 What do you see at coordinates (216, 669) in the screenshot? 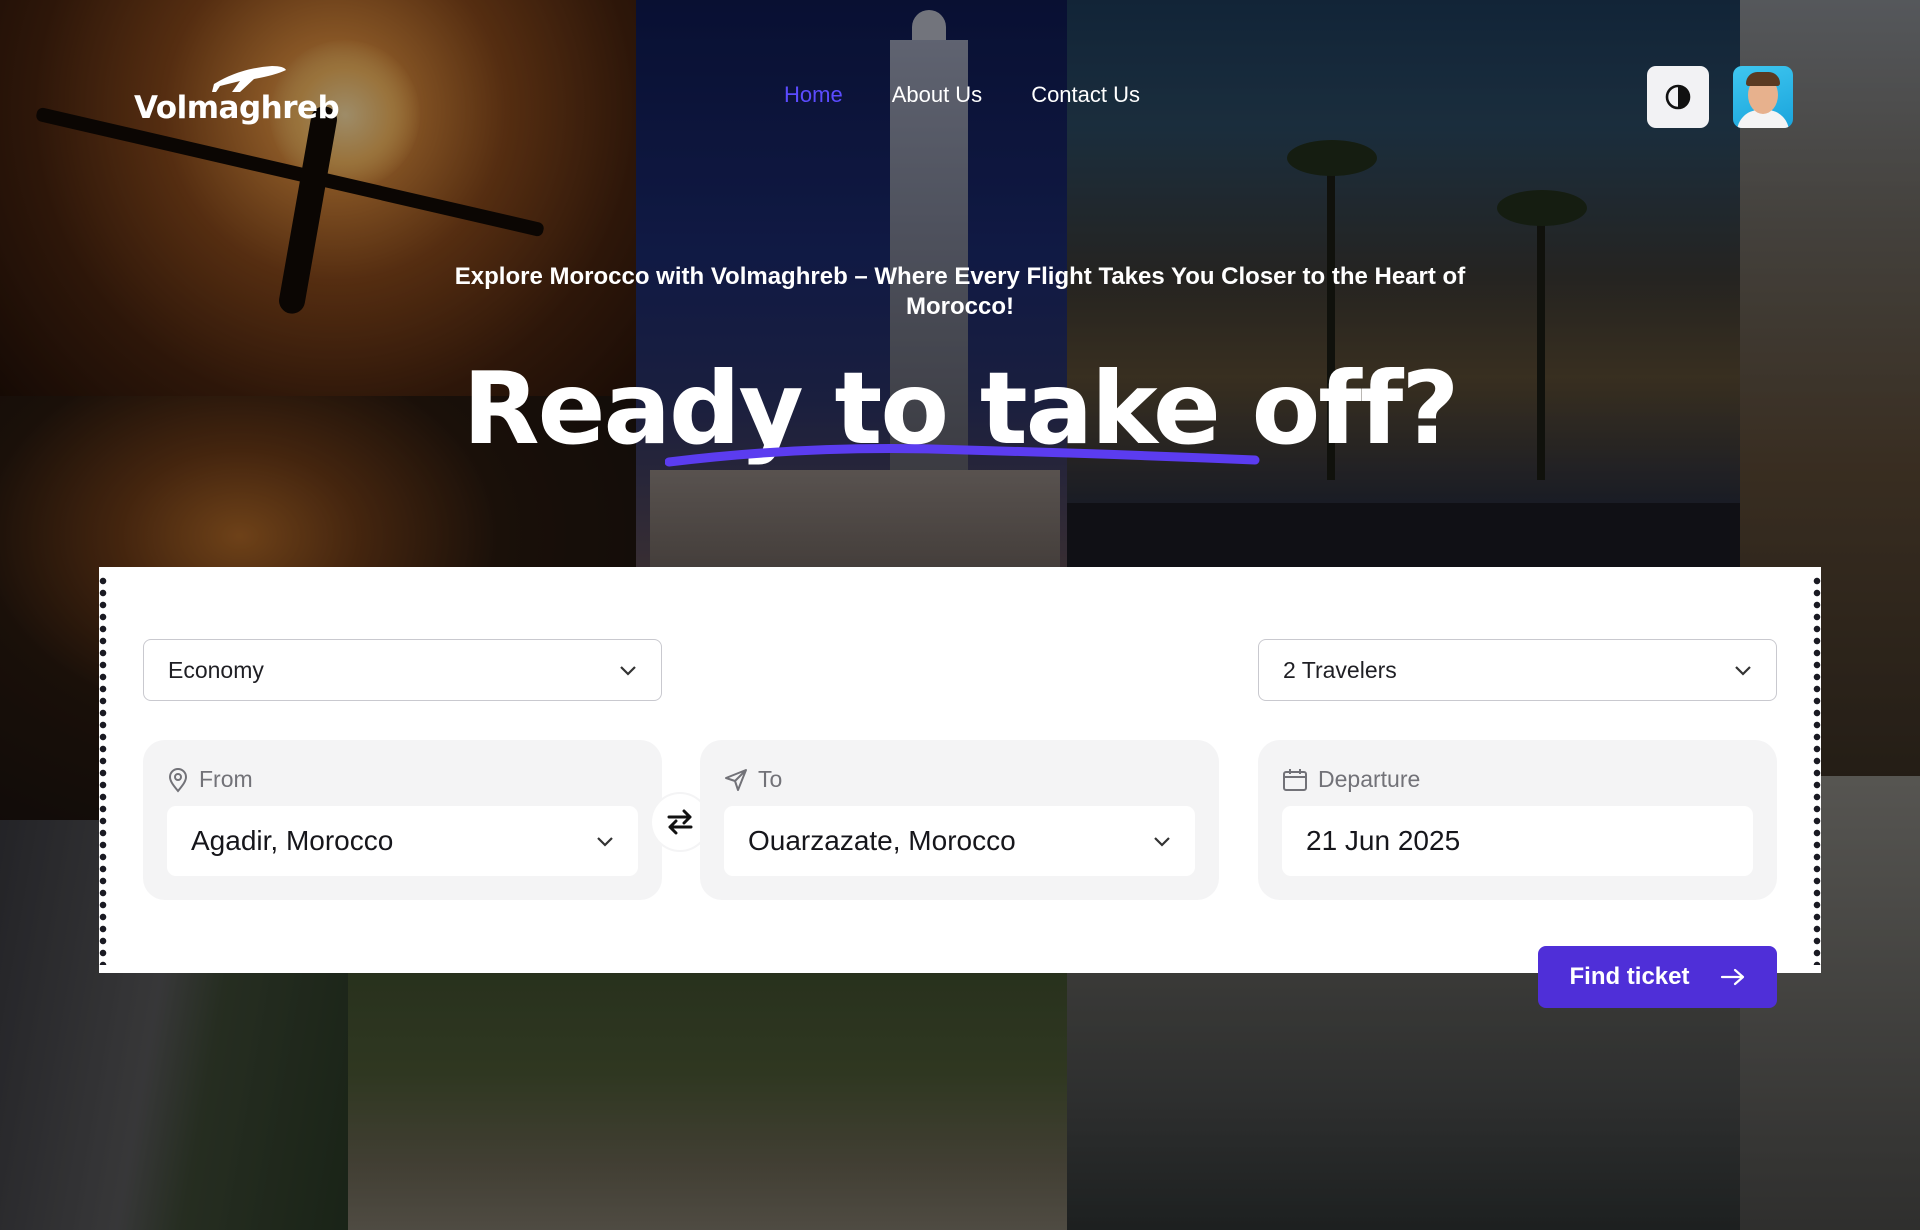
I see `cabin-class-value: Economy` at bounding box center [216, 669].